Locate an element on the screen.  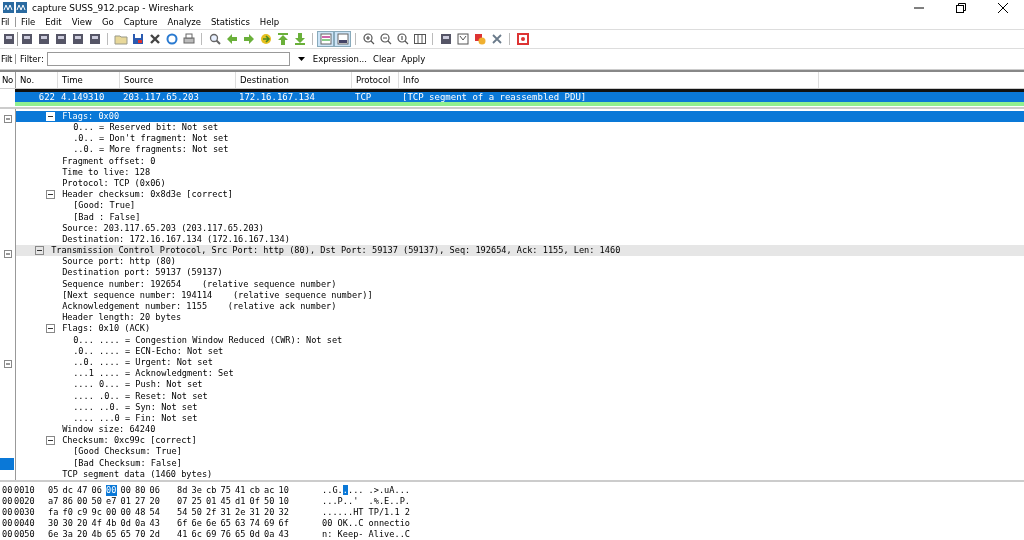
menu-item: Capture is located at coordinates (140, 21).